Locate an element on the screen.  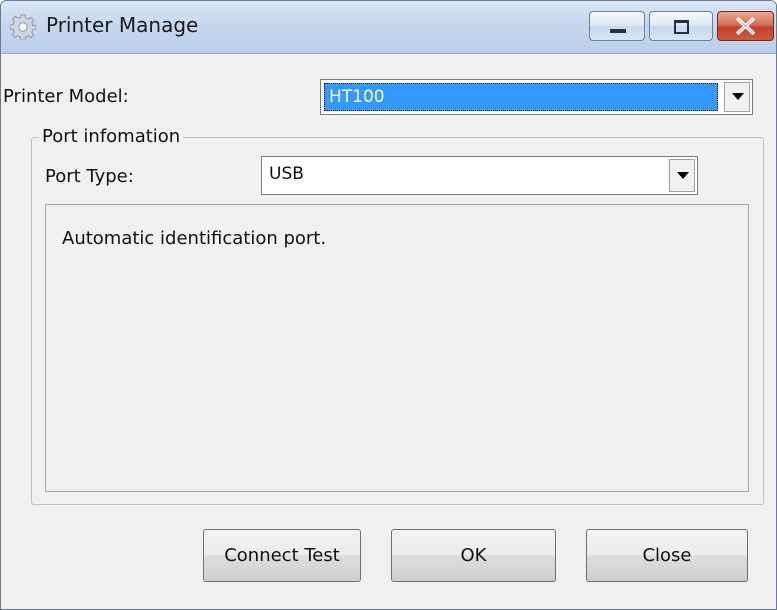
close-icon is located at coordinates (745, 26).